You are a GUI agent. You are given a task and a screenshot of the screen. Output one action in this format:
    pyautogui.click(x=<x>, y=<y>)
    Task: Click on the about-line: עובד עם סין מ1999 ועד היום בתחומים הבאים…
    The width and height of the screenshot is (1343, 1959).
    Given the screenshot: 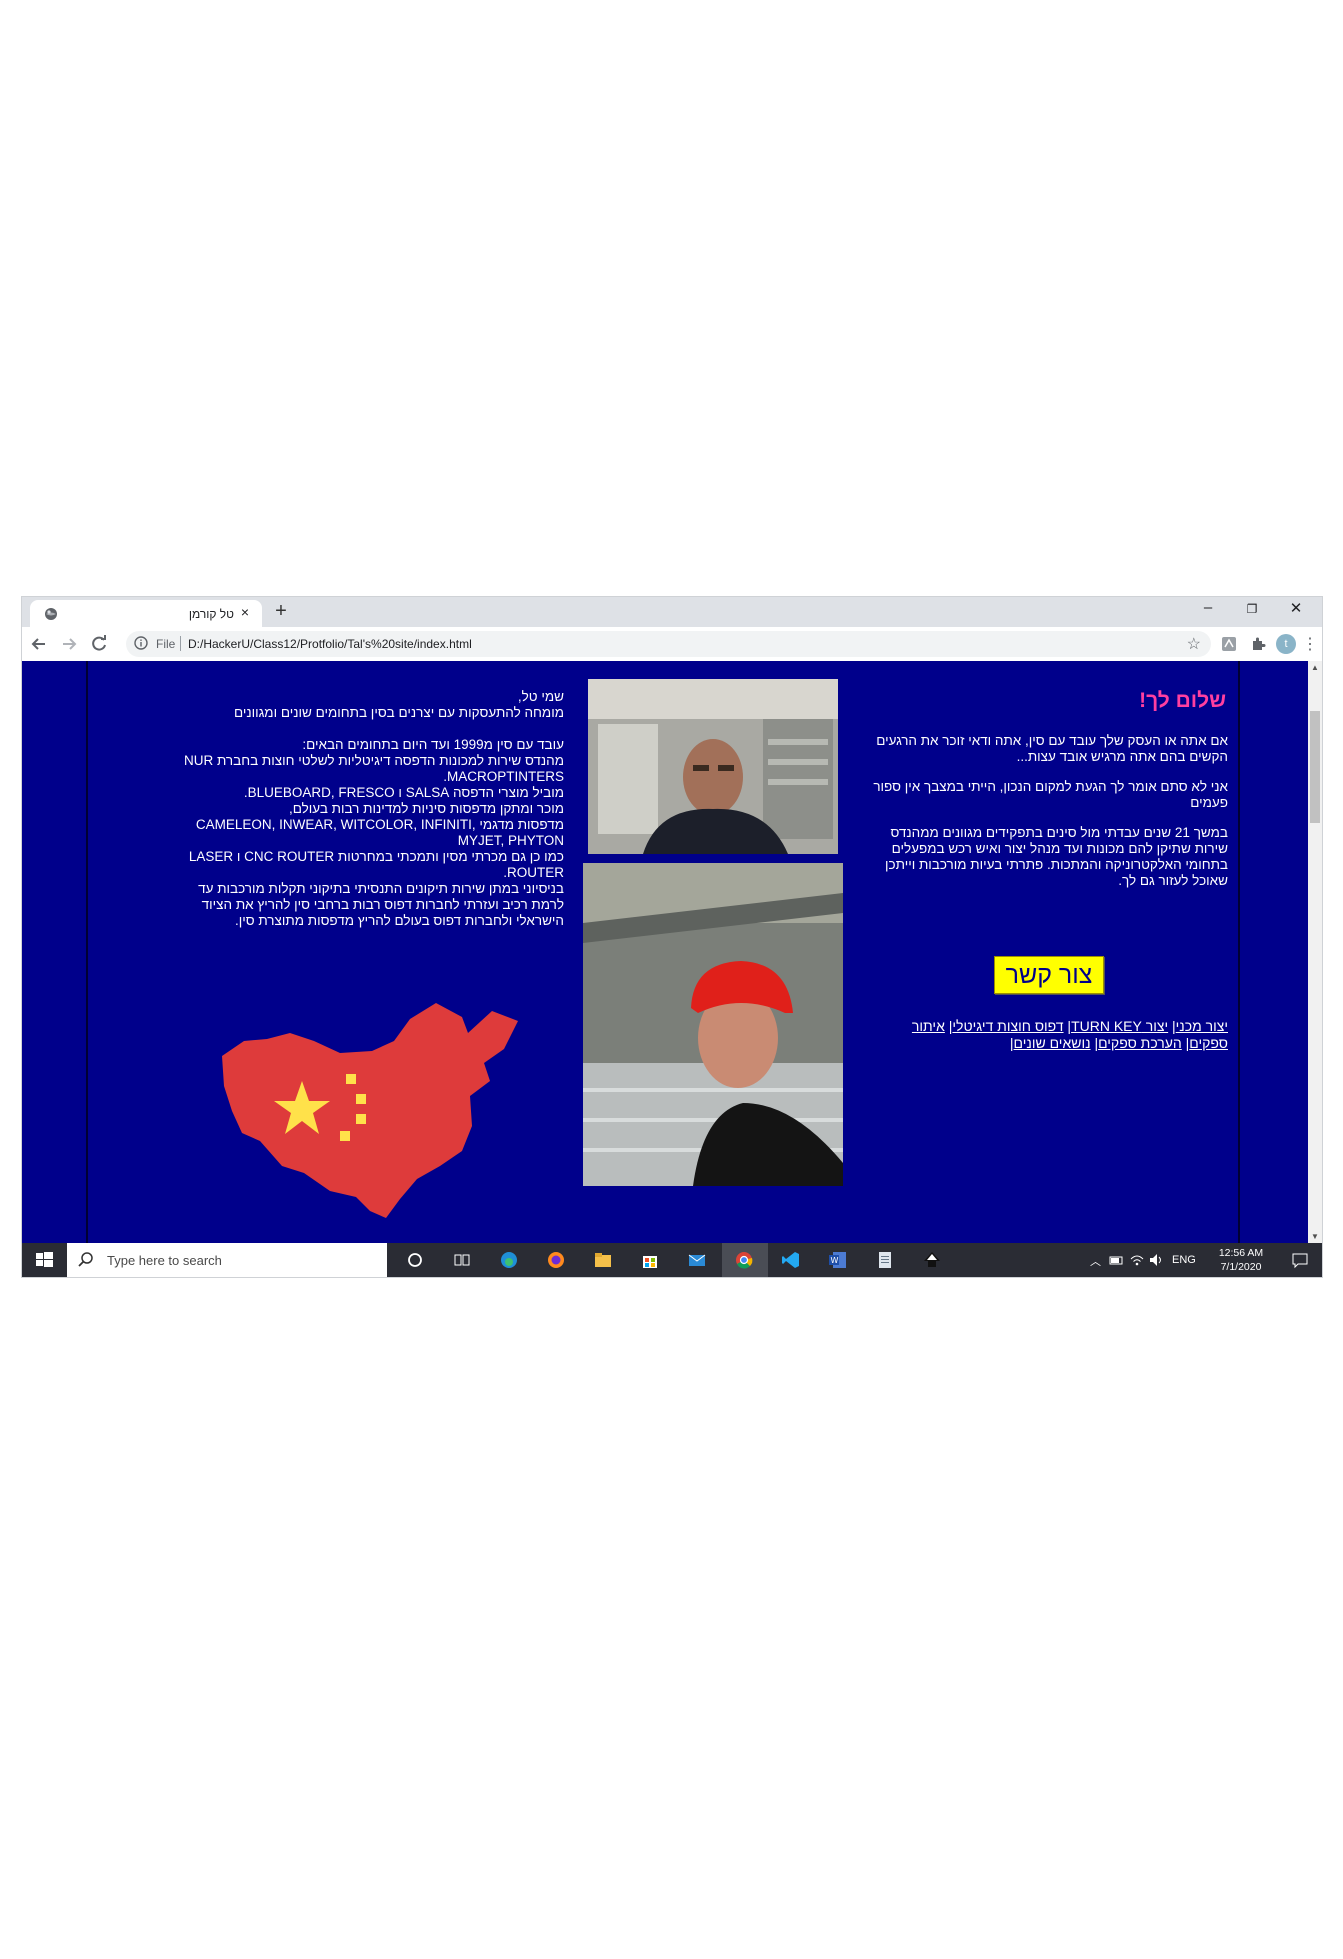 What is the action you would take?
    pyautogui.click(x=433, y=744)
    